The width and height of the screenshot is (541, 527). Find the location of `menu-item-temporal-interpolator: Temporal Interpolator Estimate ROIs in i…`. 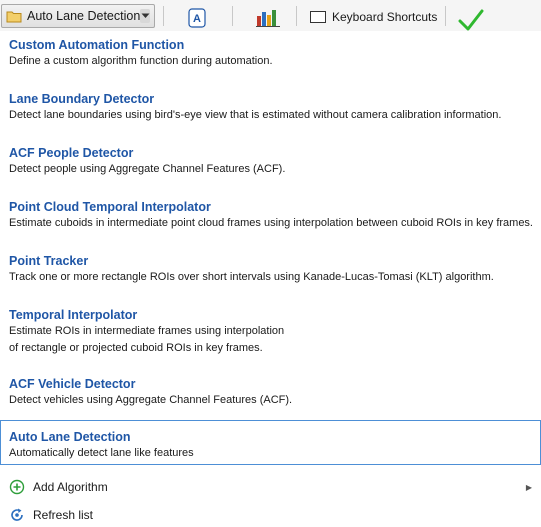

menu-item-temporal-interpolator: Temporal Interpolator Estimate ROIs in i… is located at coordinates (270, 332).